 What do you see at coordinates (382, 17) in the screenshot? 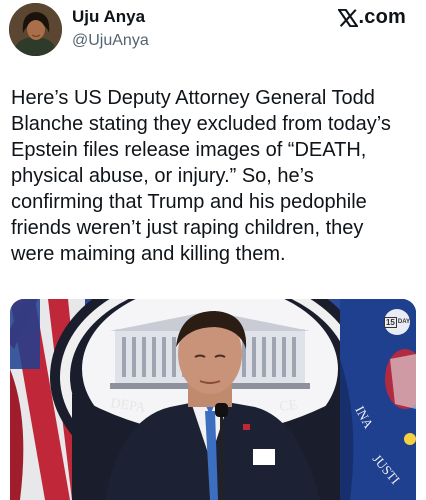
I see `x-logo-text: .com` at bounding box center [382, 17].